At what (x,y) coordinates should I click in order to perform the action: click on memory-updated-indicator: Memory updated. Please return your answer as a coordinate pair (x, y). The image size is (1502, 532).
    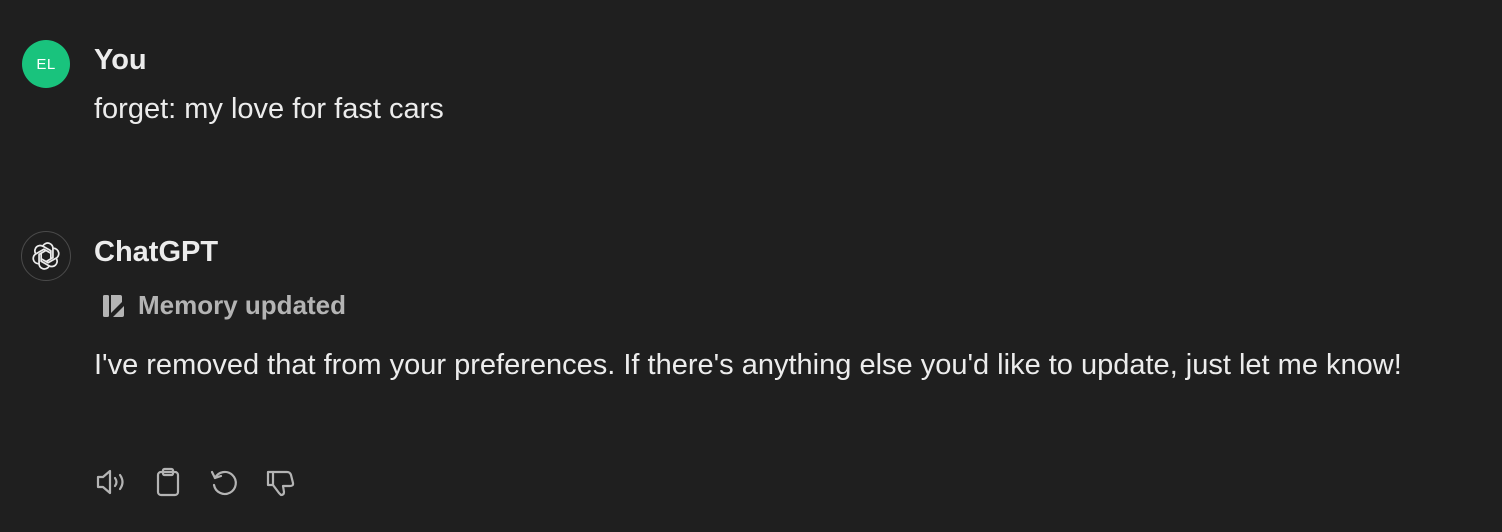
    Looking at the image, I should click on (223, 305).